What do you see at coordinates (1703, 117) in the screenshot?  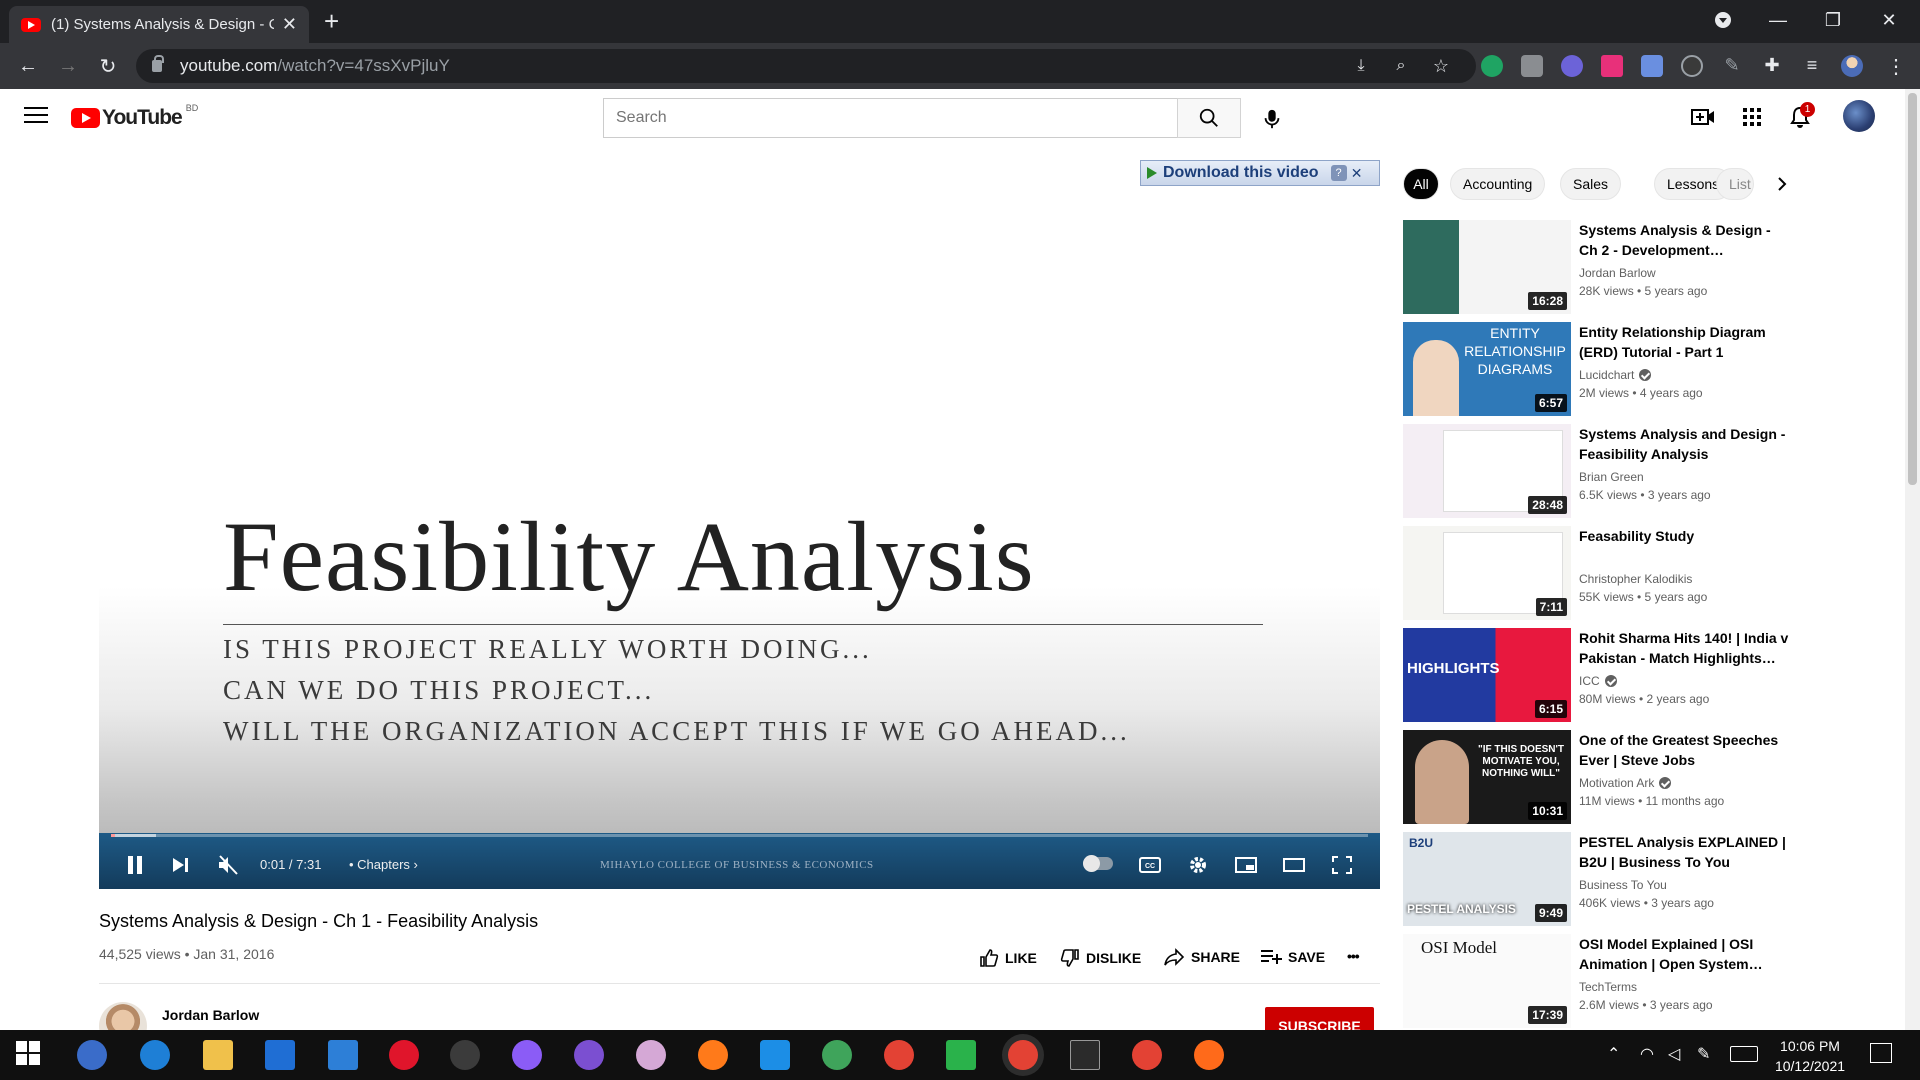 I see `create-video-button` at bounding box center [1703, 117].